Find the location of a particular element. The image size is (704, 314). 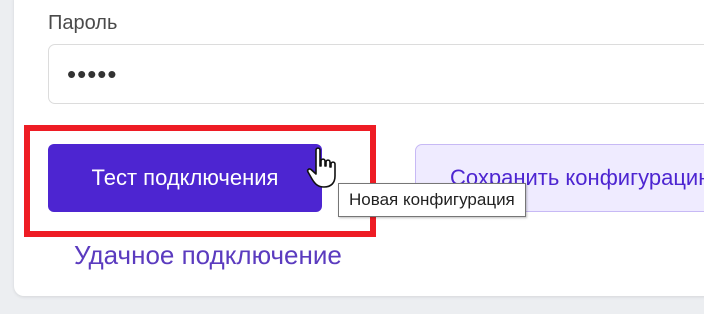

test-connection-button: Тест подключения is located at coordinates (185, 178).